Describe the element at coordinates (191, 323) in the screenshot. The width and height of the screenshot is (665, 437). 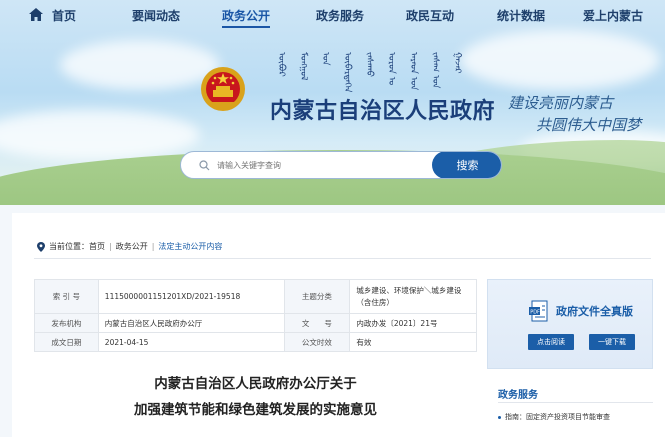
I see `publisher-value: 内蒙古自治区人民政府办公厅` at that location.